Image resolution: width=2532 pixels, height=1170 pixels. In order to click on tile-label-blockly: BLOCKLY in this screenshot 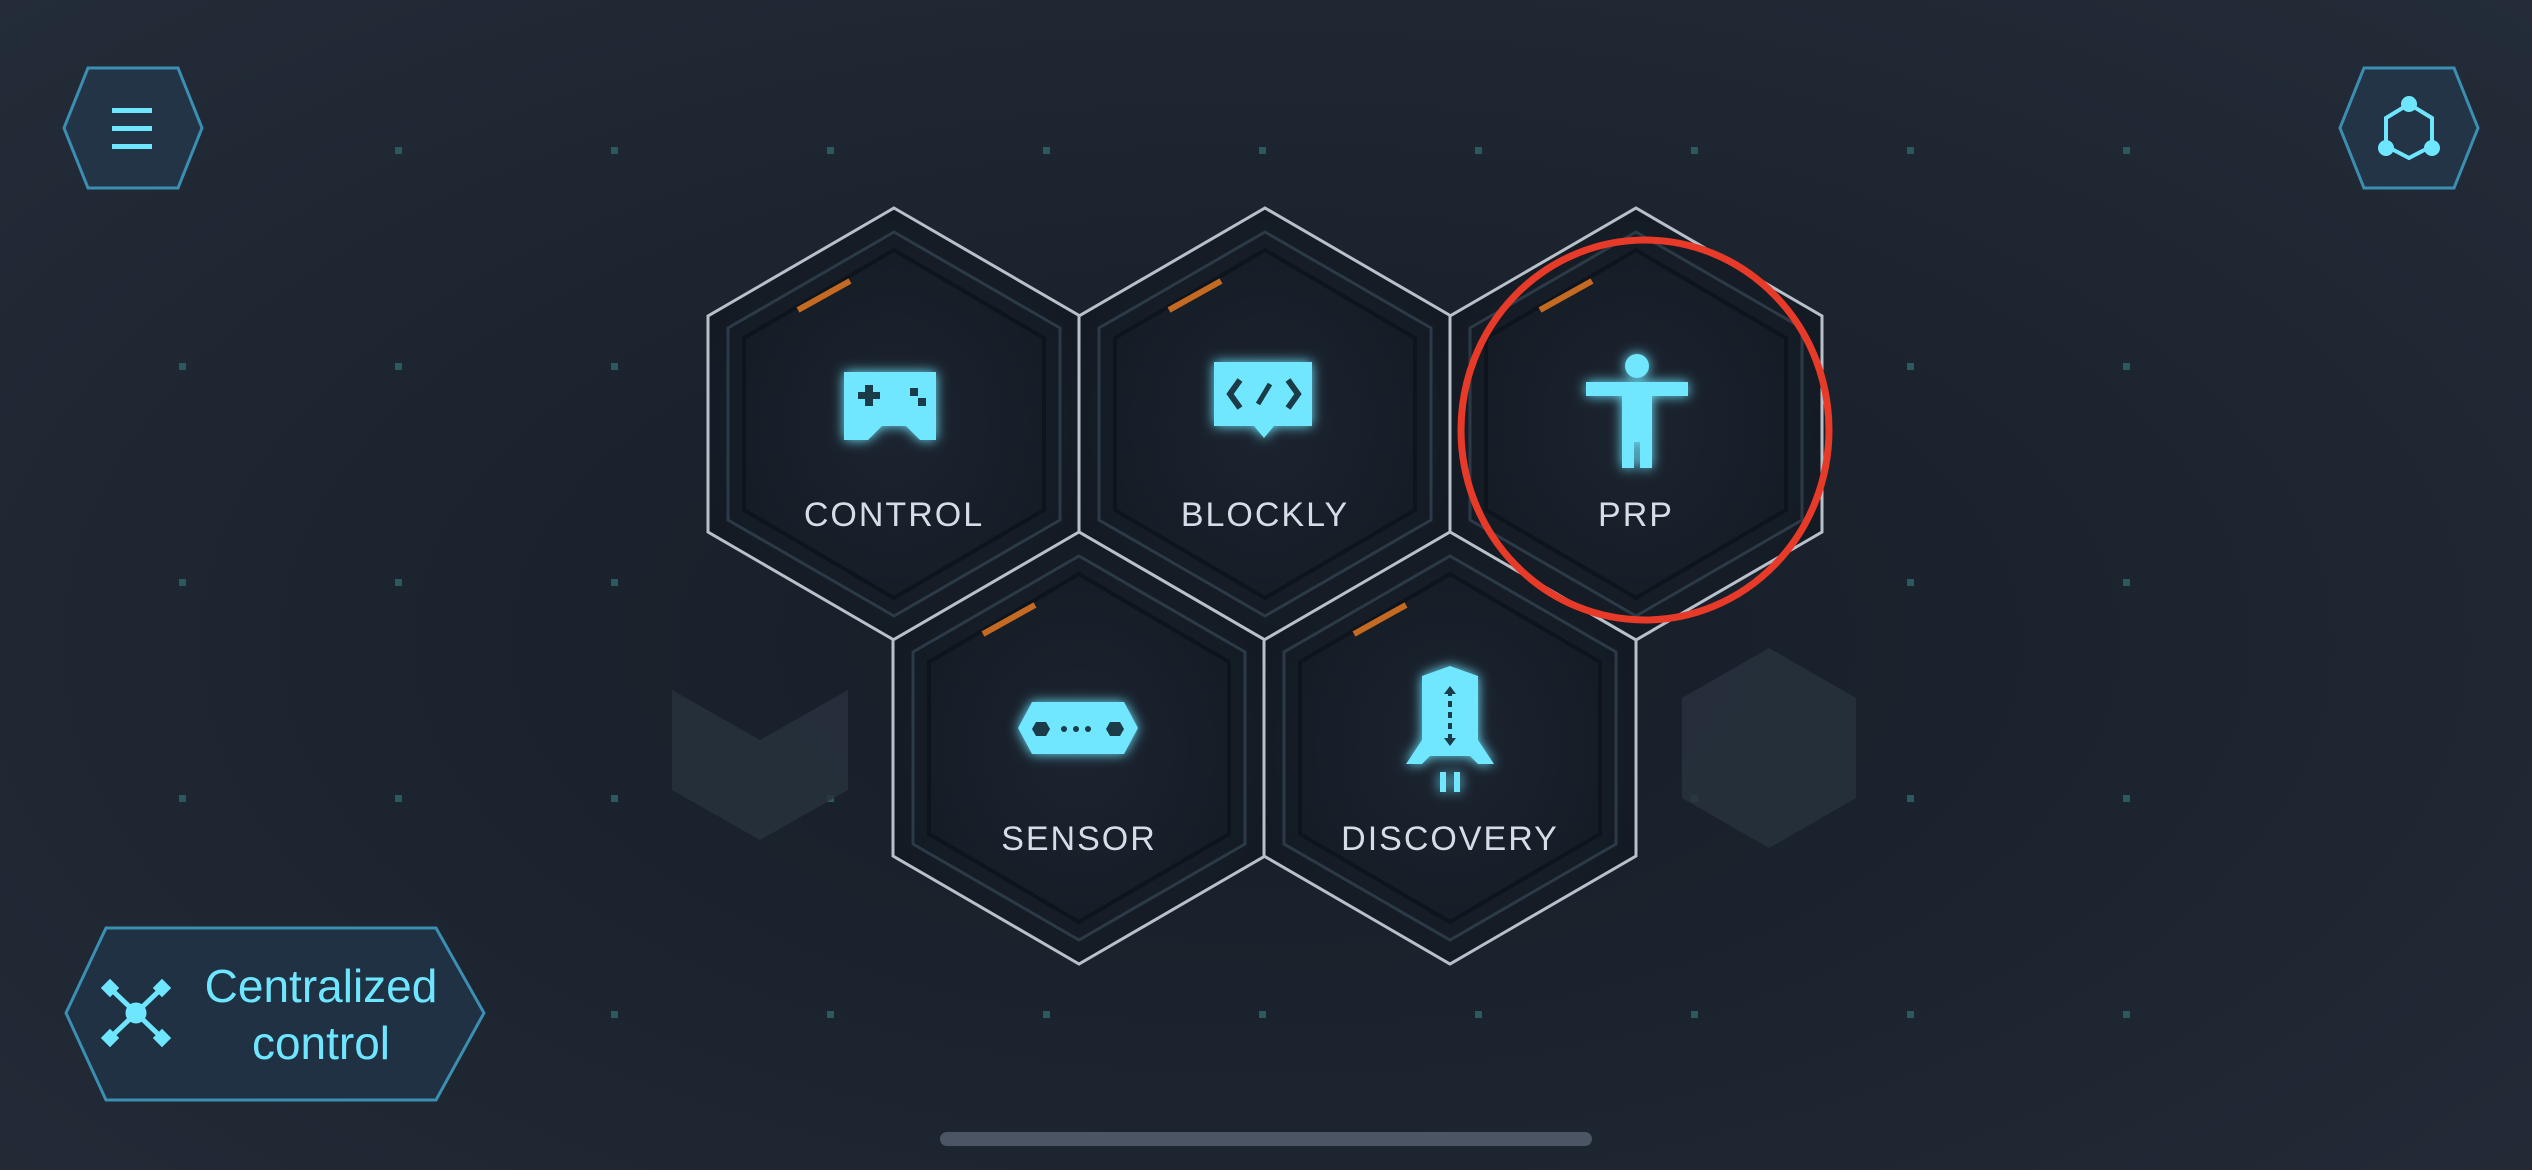, I will do `click(1265, 515)`.